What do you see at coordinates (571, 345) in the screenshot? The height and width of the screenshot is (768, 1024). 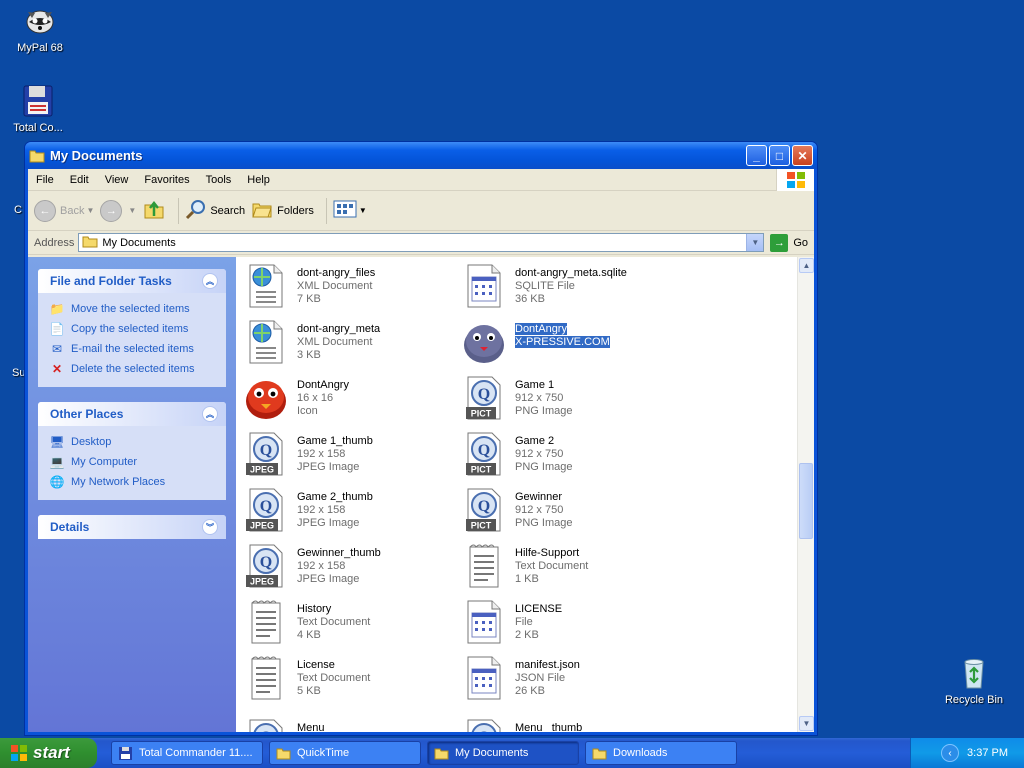 I see `file-item: DontAngry X-PRESSIVE.COM` at bounding box center [571, 345].